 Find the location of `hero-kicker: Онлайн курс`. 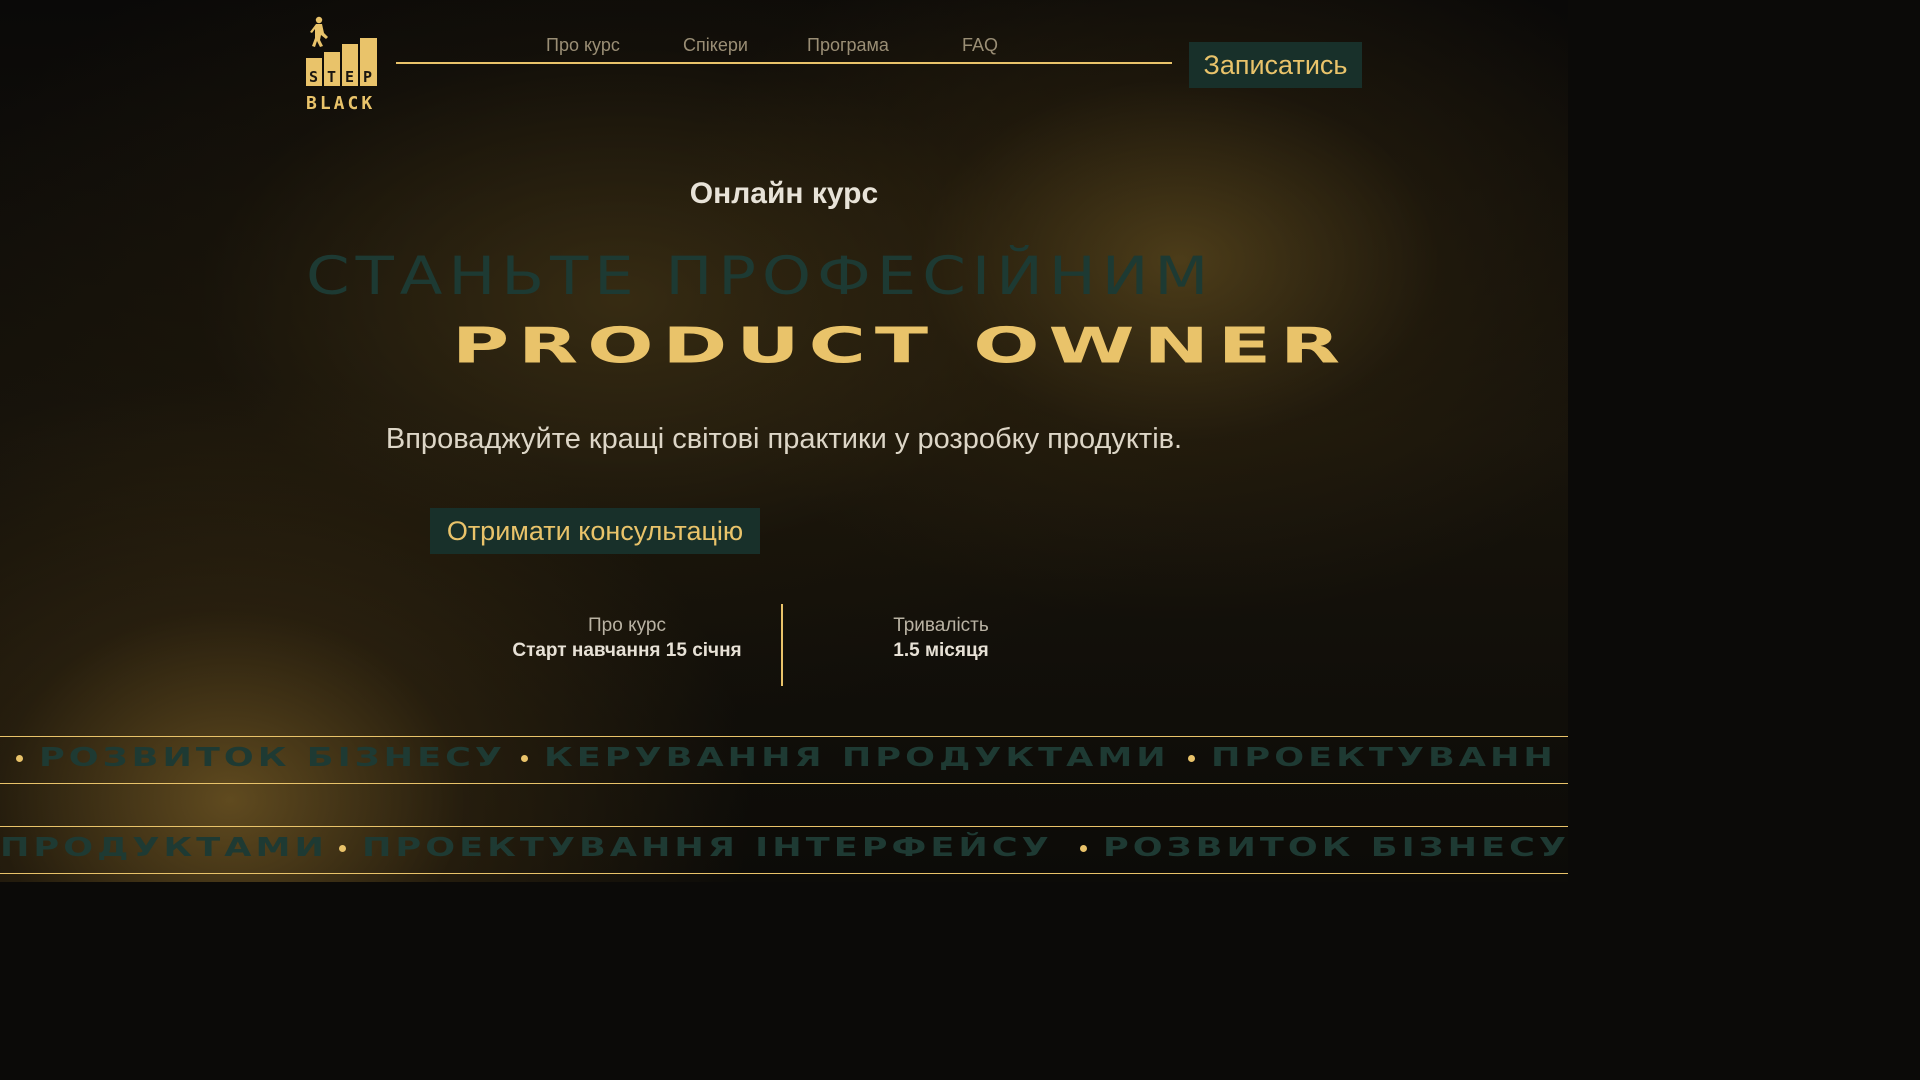

hero-kicker: Онлайн курс is located at coordinates (784, 193).